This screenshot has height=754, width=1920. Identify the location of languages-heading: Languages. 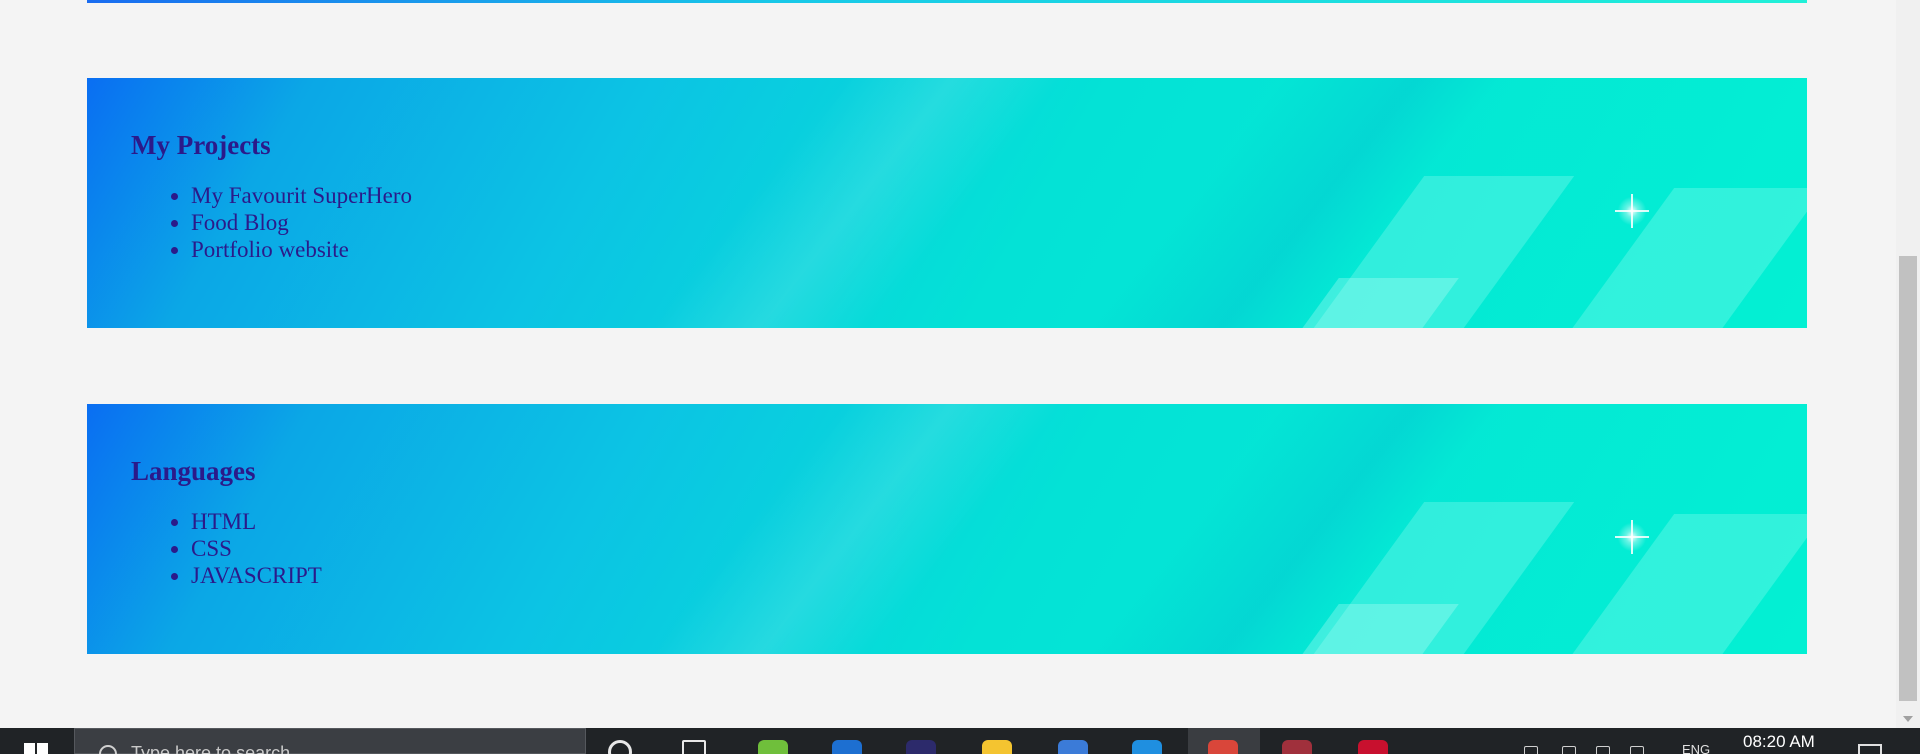
(193, 471).